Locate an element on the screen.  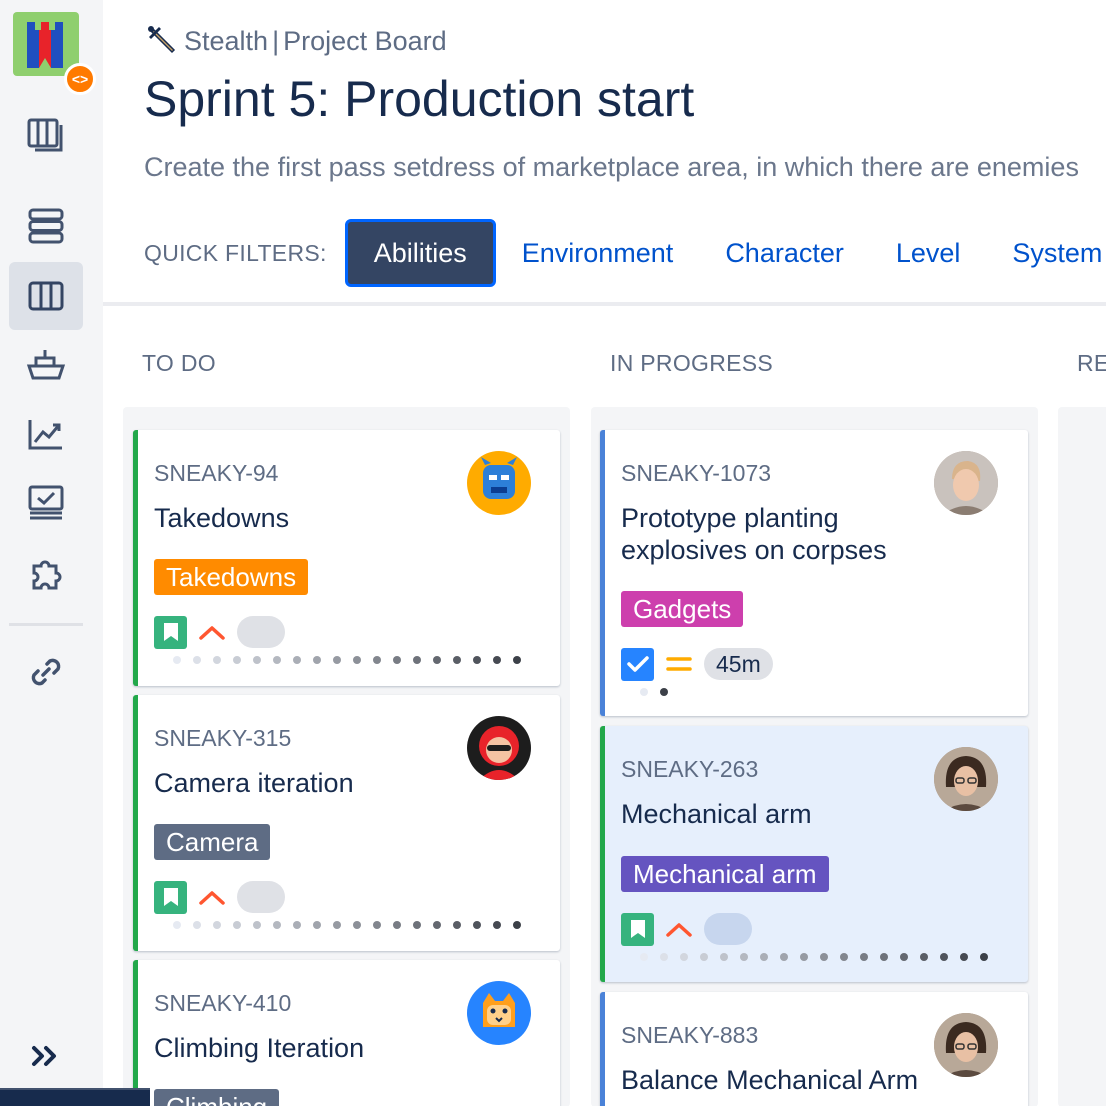
issue-key: SNEAKY-94 is located at coordinates (216, 473).